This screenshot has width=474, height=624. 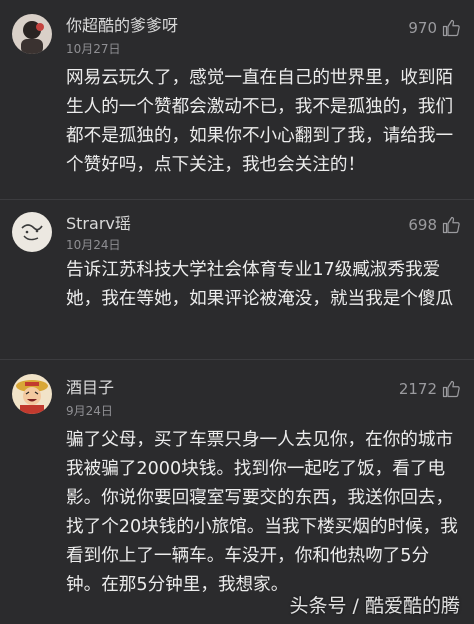 I want to click on comment-date: 9月24日, so click(x=89, y=411).